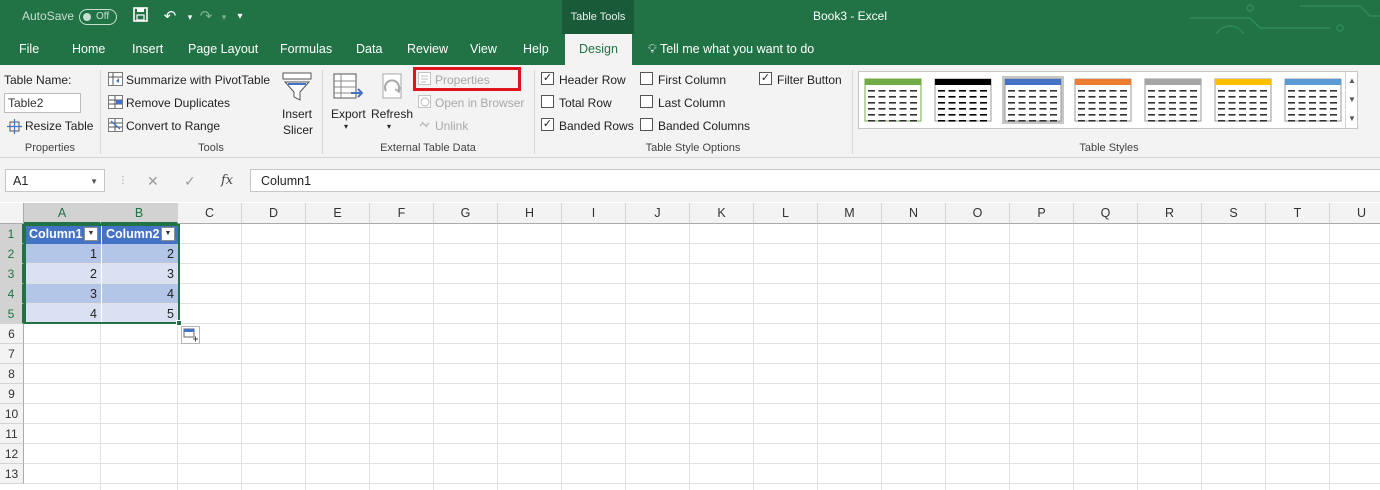 This screenshot has width=1380, height=490. Describe the element at coordinates (348, 114) in the screenshot. I see `export-button: Export` at that location.